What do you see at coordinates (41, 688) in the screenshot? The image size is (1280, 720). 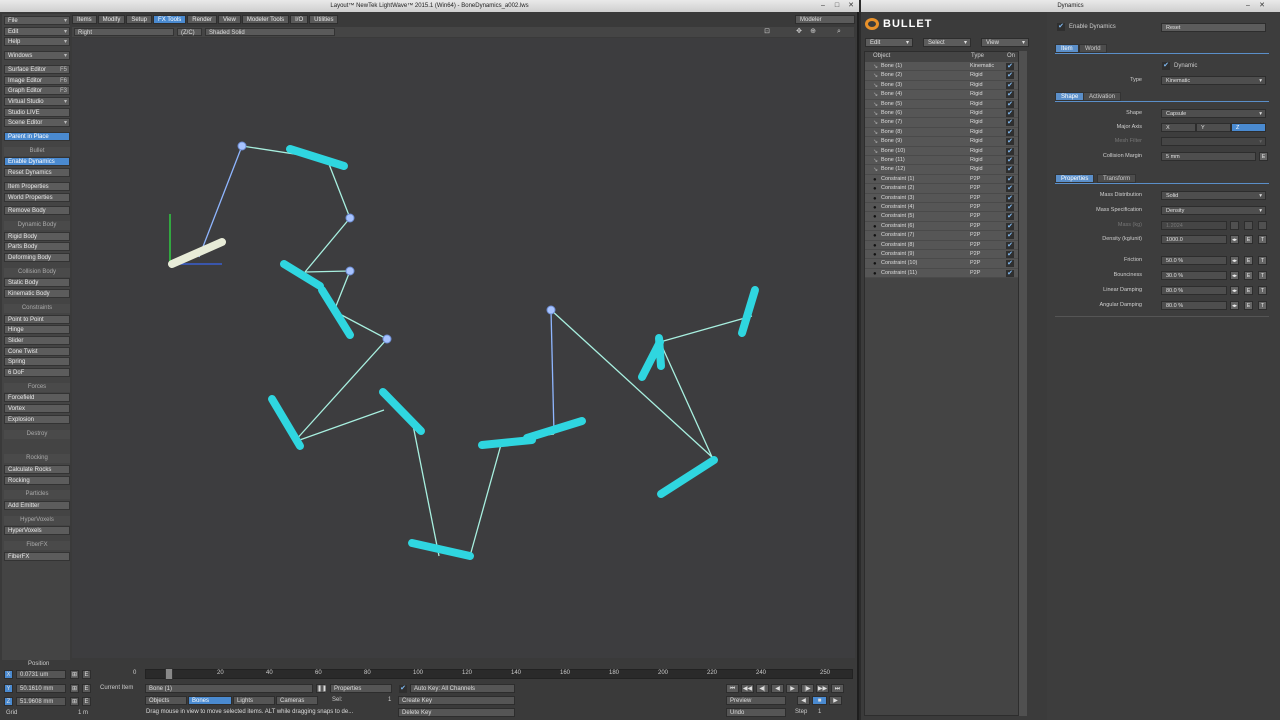 I see `y-position-input: 50.1610 mm` at bounding box center [41, 688].